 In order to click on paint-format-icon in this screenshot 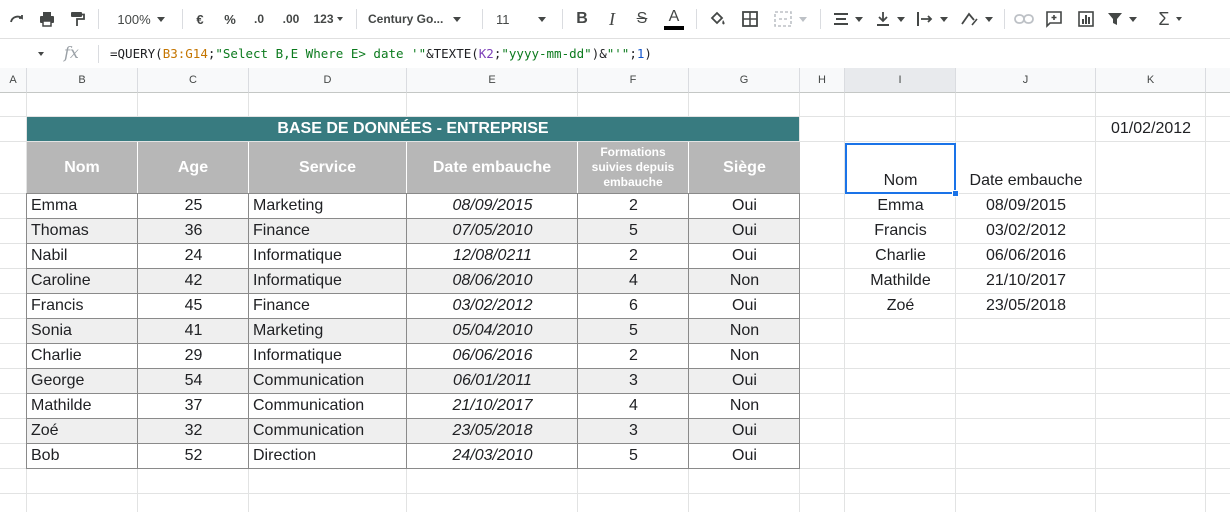, I will do `click(77, 19)`.